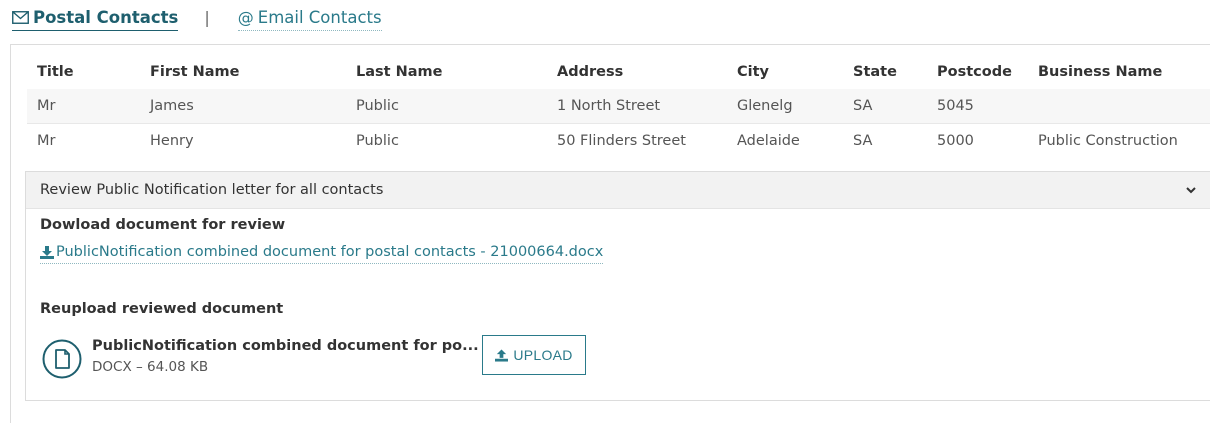  Describe the element at coordinates (197, 21) in the screenshot. I see `contact-tabs: Postal Contacts | @ Email Contacts` at that location.